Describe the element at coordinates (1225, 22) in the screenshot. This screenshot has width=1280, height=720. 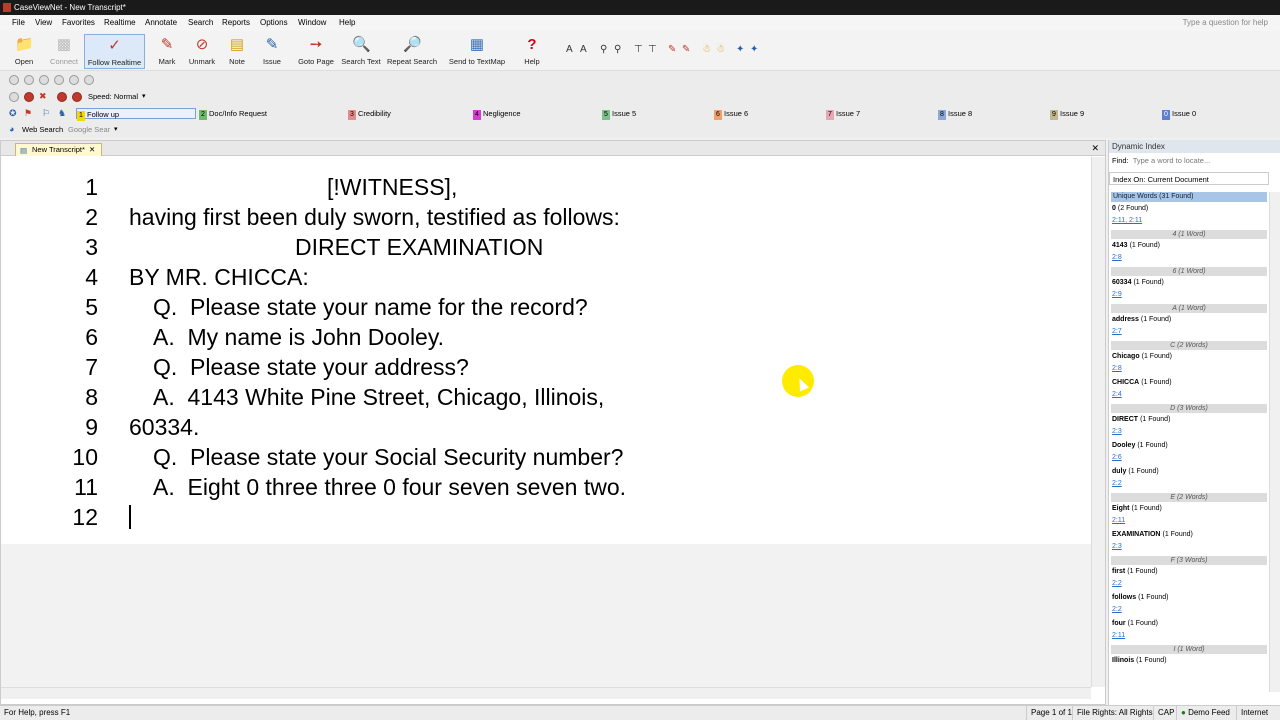
I see `help-search-input: Type a question for help` at that location.